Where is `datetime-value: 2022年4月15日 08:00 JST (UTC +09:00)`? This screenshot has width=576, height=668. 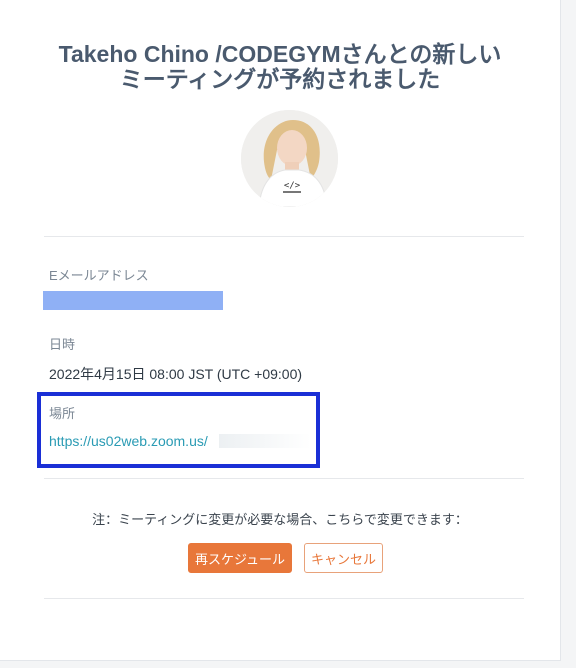 datetime-value: 2022年4月15日 08:00 JST (UTC +09:00) is located at coordinates (176, 374).